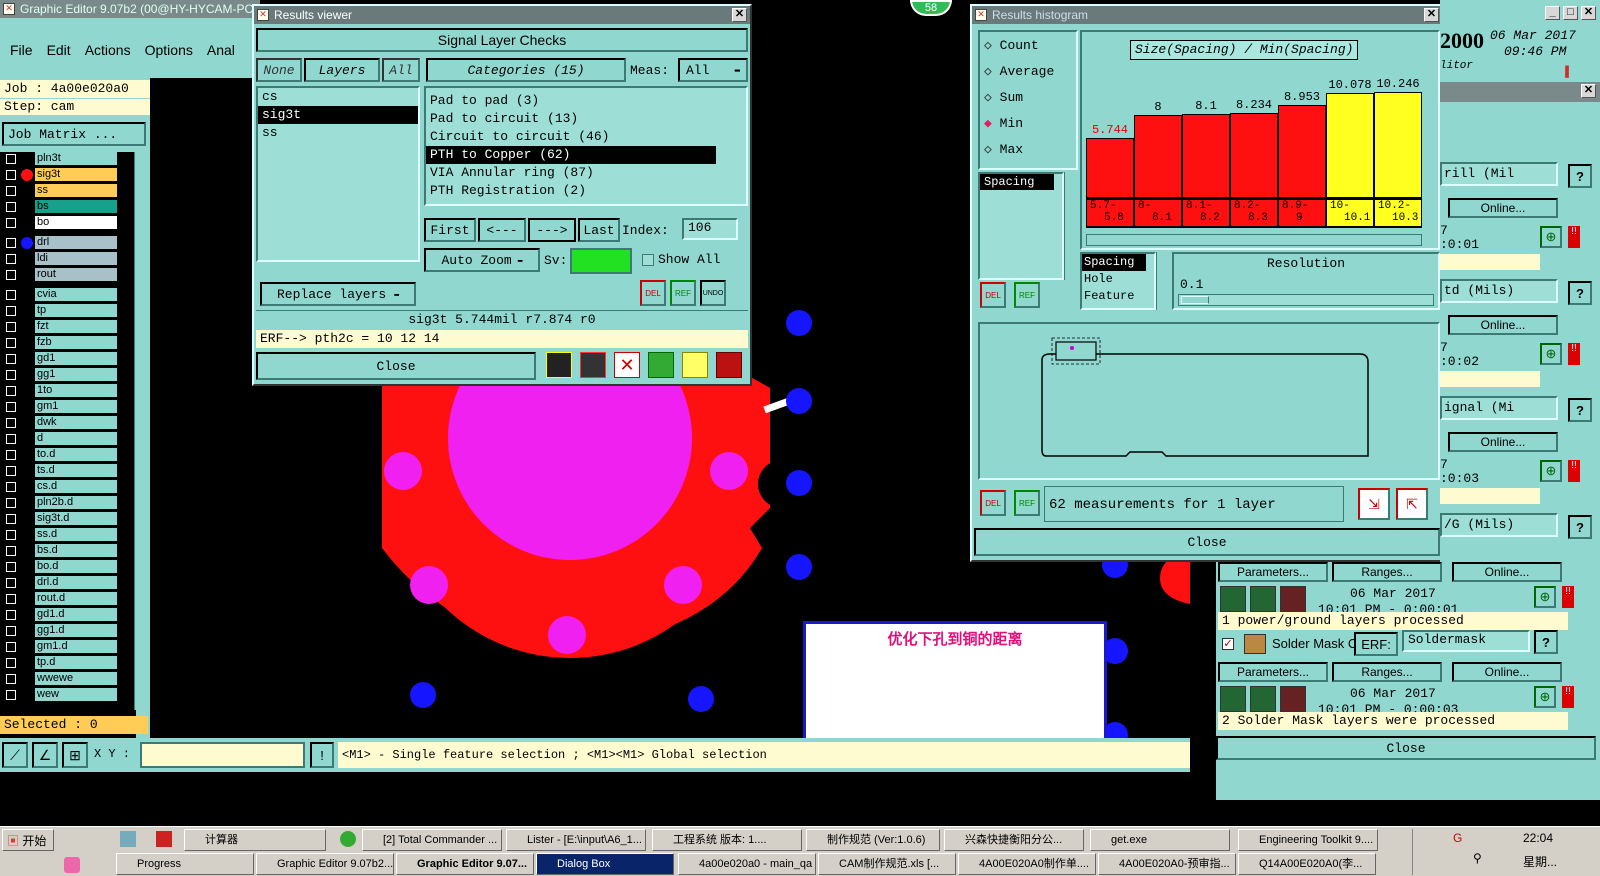 The image size is (1600, 876). What do you see at coordinates (76, 486) in the screenshot?
I see `layer-name: cs.d` at bounding box center [76, 486].